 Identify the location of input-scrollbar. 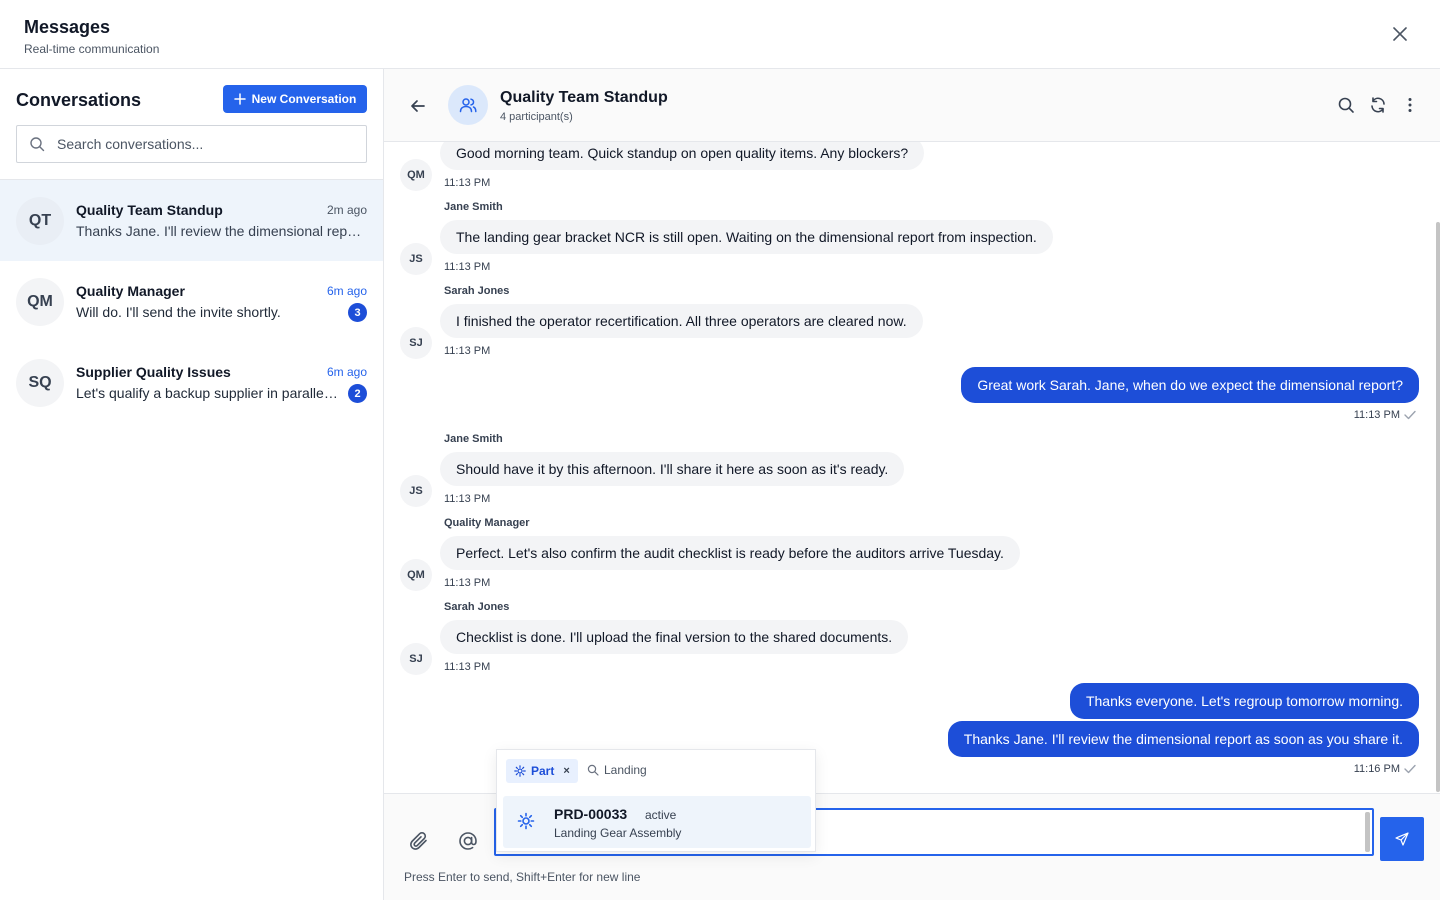
(1367, 832).